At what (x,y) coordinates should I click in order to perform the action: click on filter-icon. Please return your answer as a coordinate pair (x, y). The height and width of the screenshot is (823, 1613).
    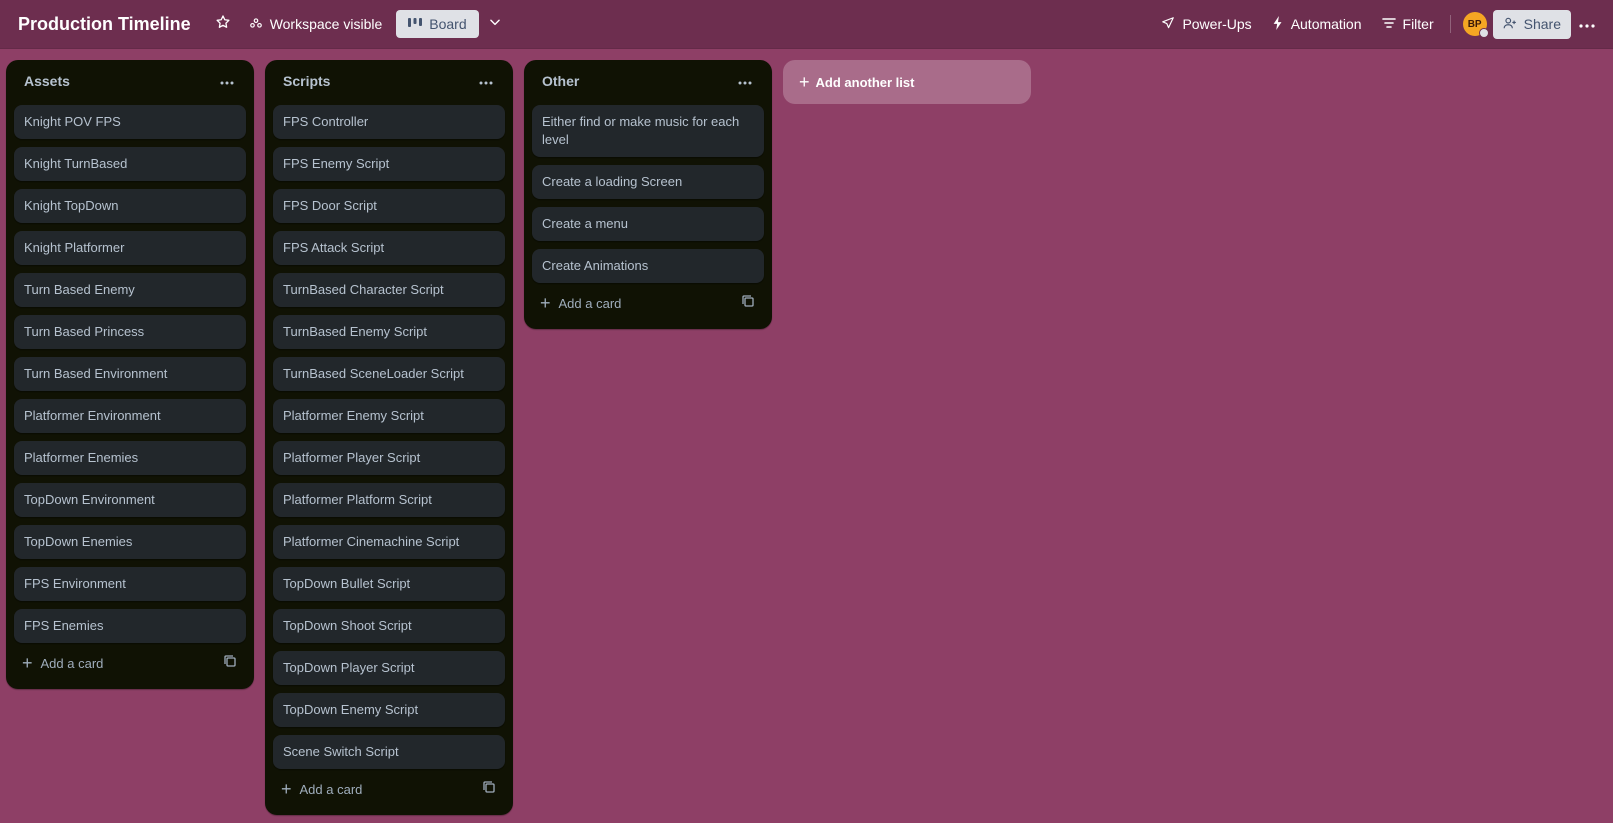
    Looking at the image, I should click on (1388, 24).